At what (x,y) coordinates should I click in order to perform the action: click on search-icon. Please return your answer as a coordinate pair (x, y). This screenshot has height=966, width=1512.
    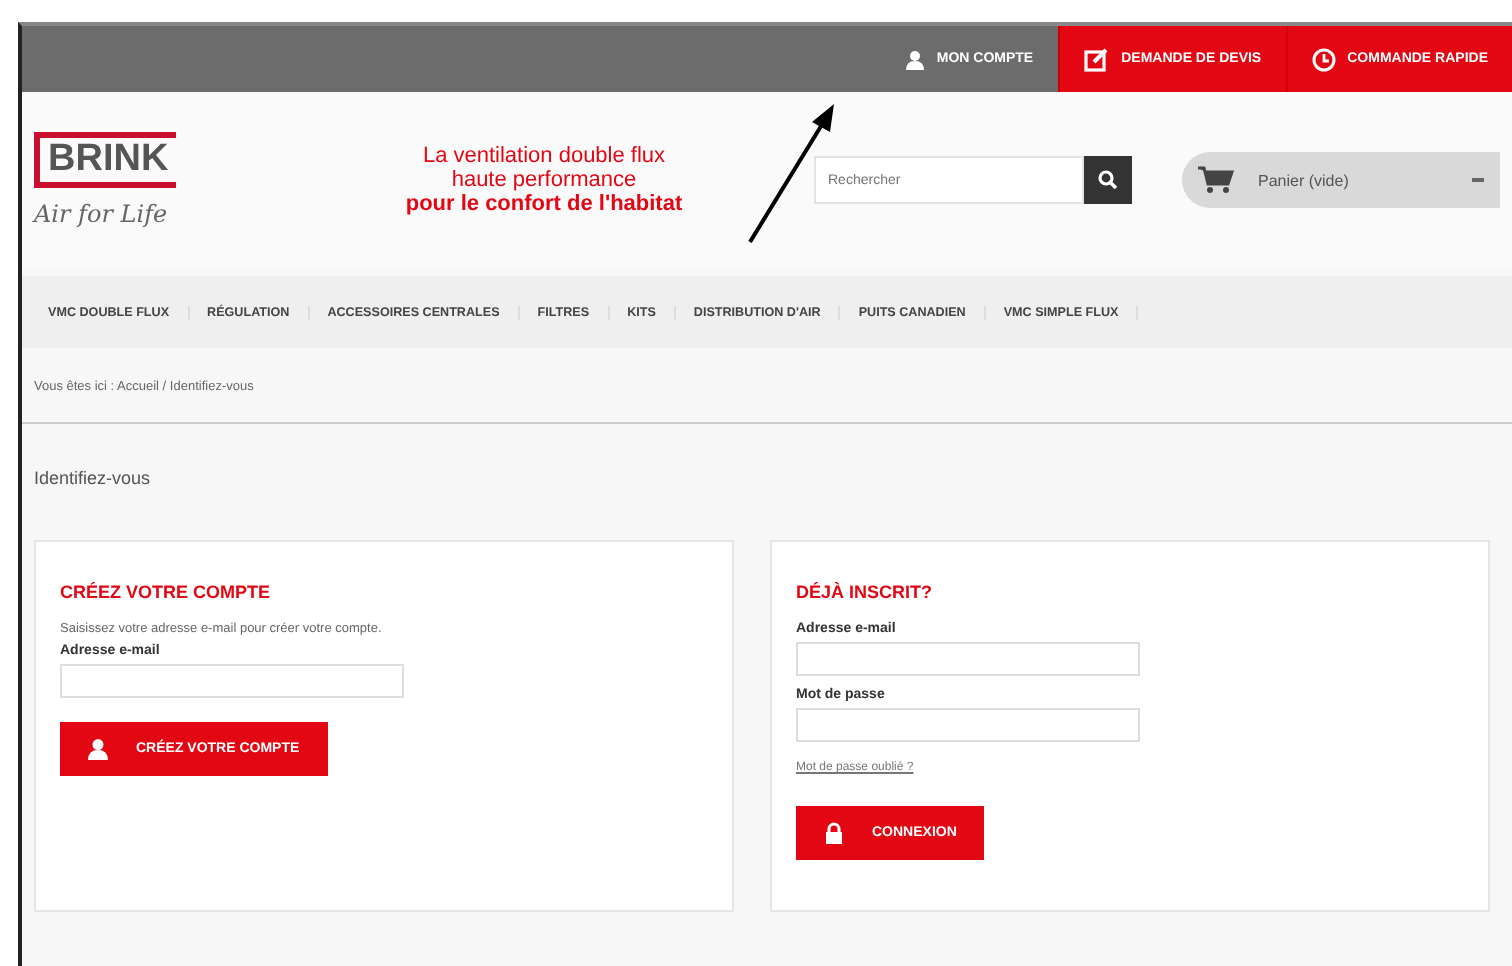
    Looking at the image, I should click on (1108, 180).